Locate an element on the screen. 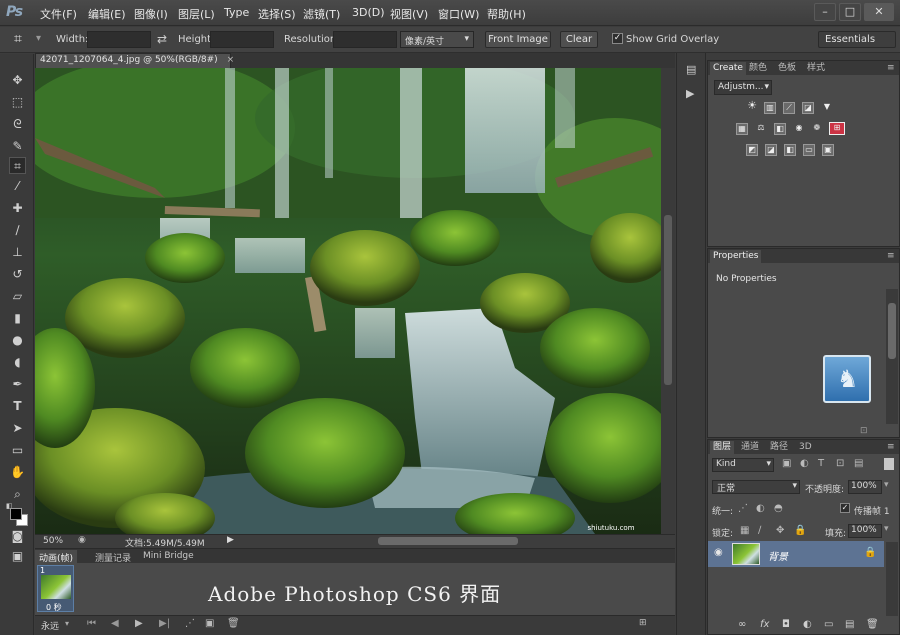  tab-3d: 3D is located at coordinates (805, 447).